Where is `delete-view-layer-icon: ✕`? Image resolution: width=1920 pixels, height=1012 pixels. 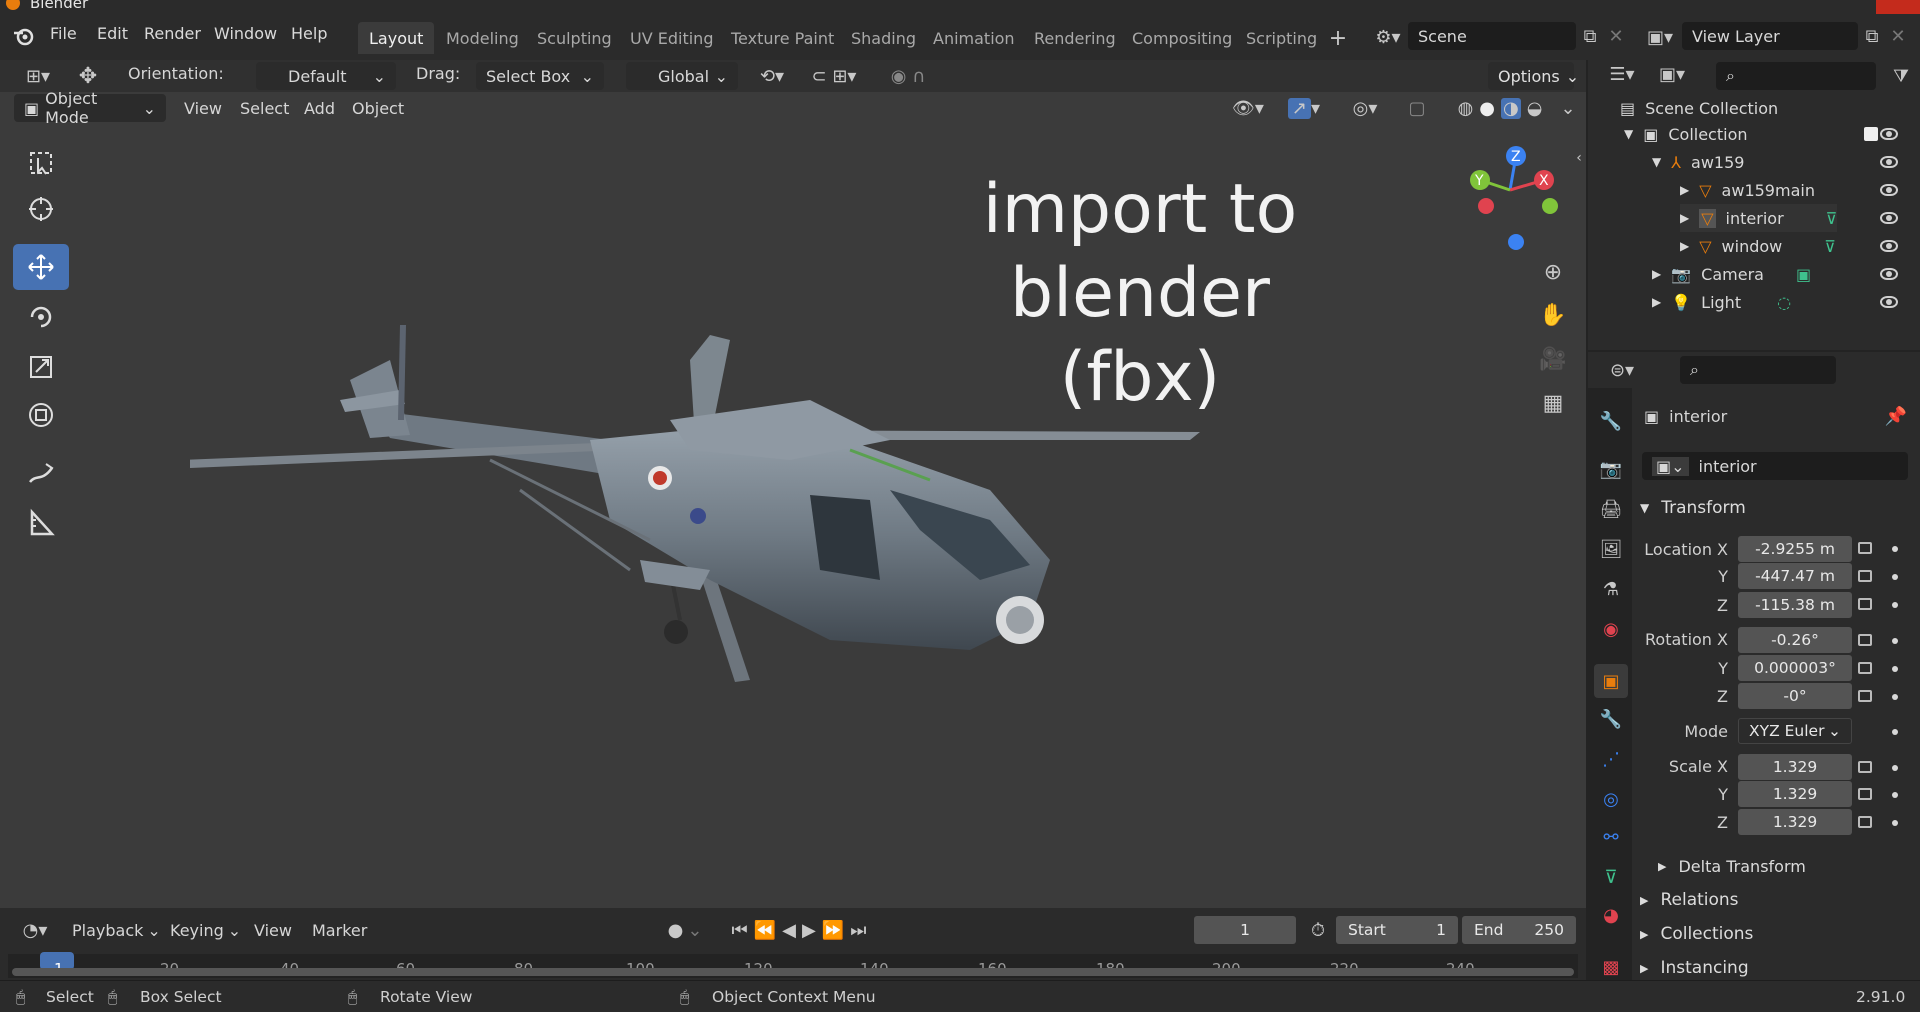 delete-view-layer-icon: ✕ is located at coordinates (1898, 36).